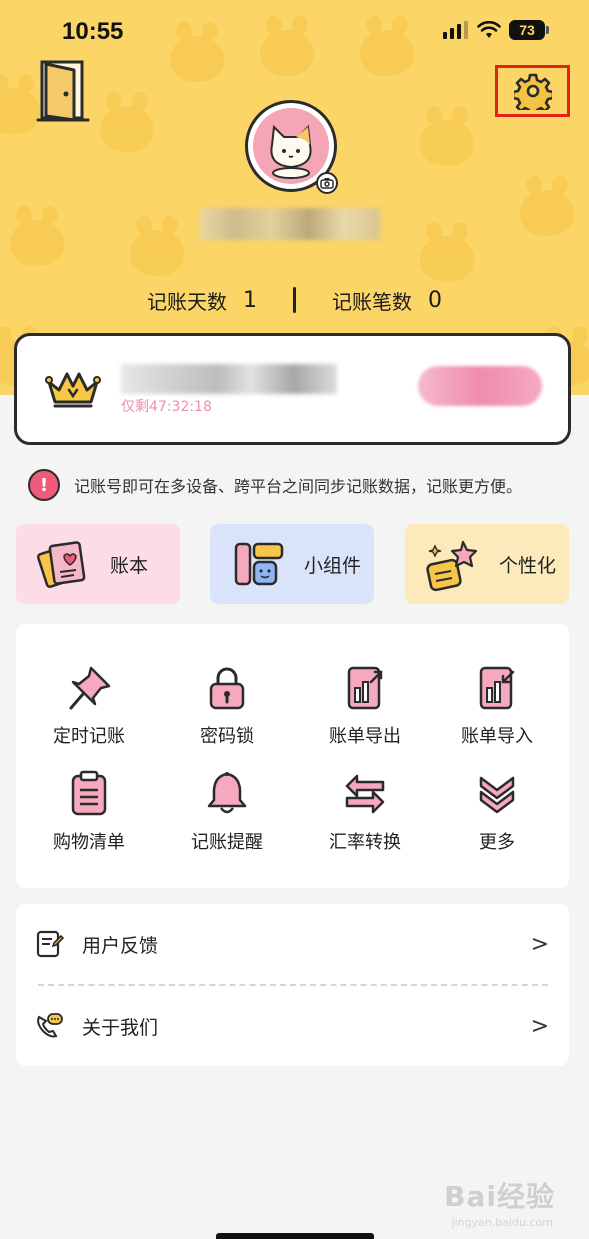 This screenshot has height=1239, width=589. I want to click on import-icon, so click(497, 688).